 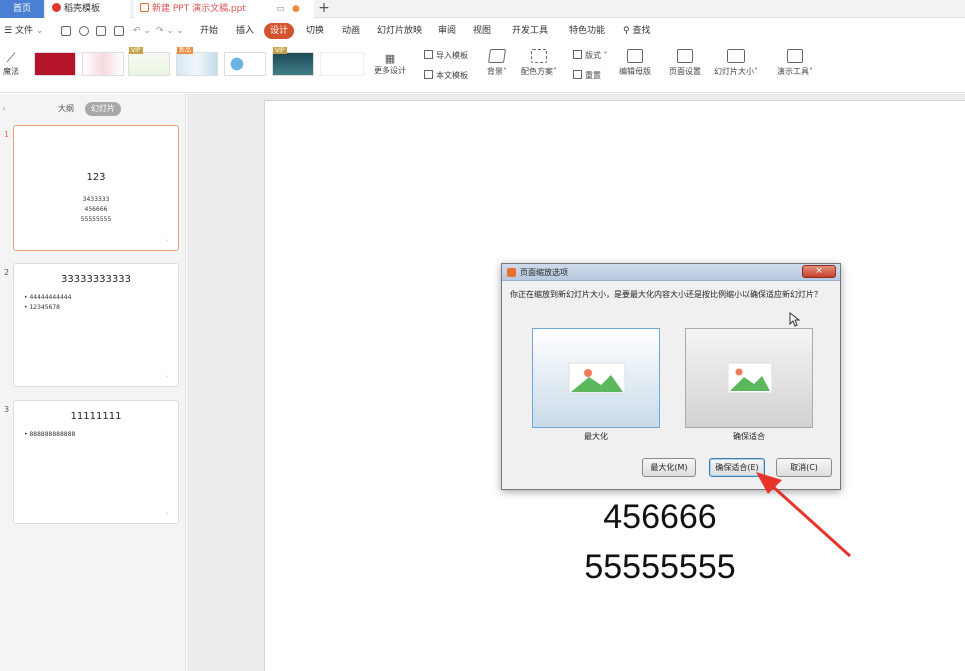 I want to click on undo-icon: ↶ ⌄, so click(x=142, y=31).